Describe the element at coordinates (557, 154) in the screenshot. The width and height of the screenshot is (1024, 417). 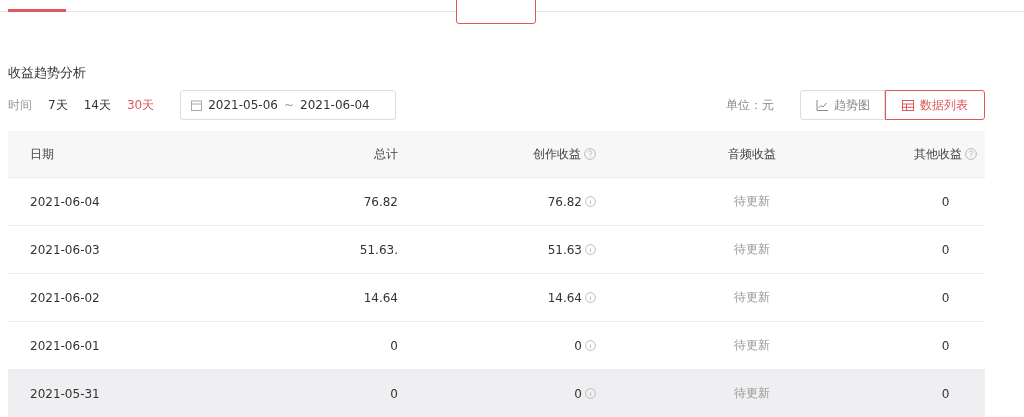
I see `column-header: 创作收益` at that location.